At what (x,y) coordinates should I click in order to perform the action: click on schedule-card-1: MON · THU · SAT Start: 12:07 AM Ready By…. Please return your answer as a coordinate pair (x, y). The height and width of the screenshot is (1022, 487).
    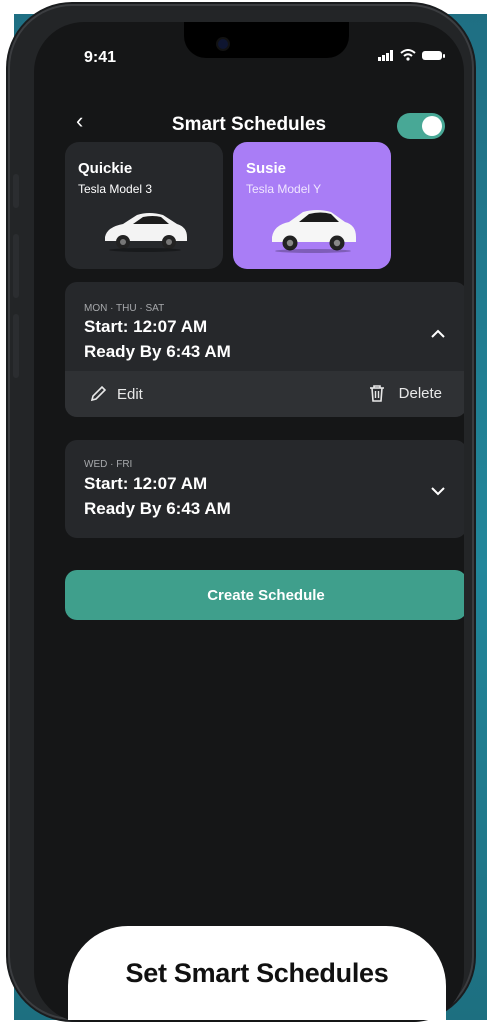
    Looking at the image, I should click on (264, 349).